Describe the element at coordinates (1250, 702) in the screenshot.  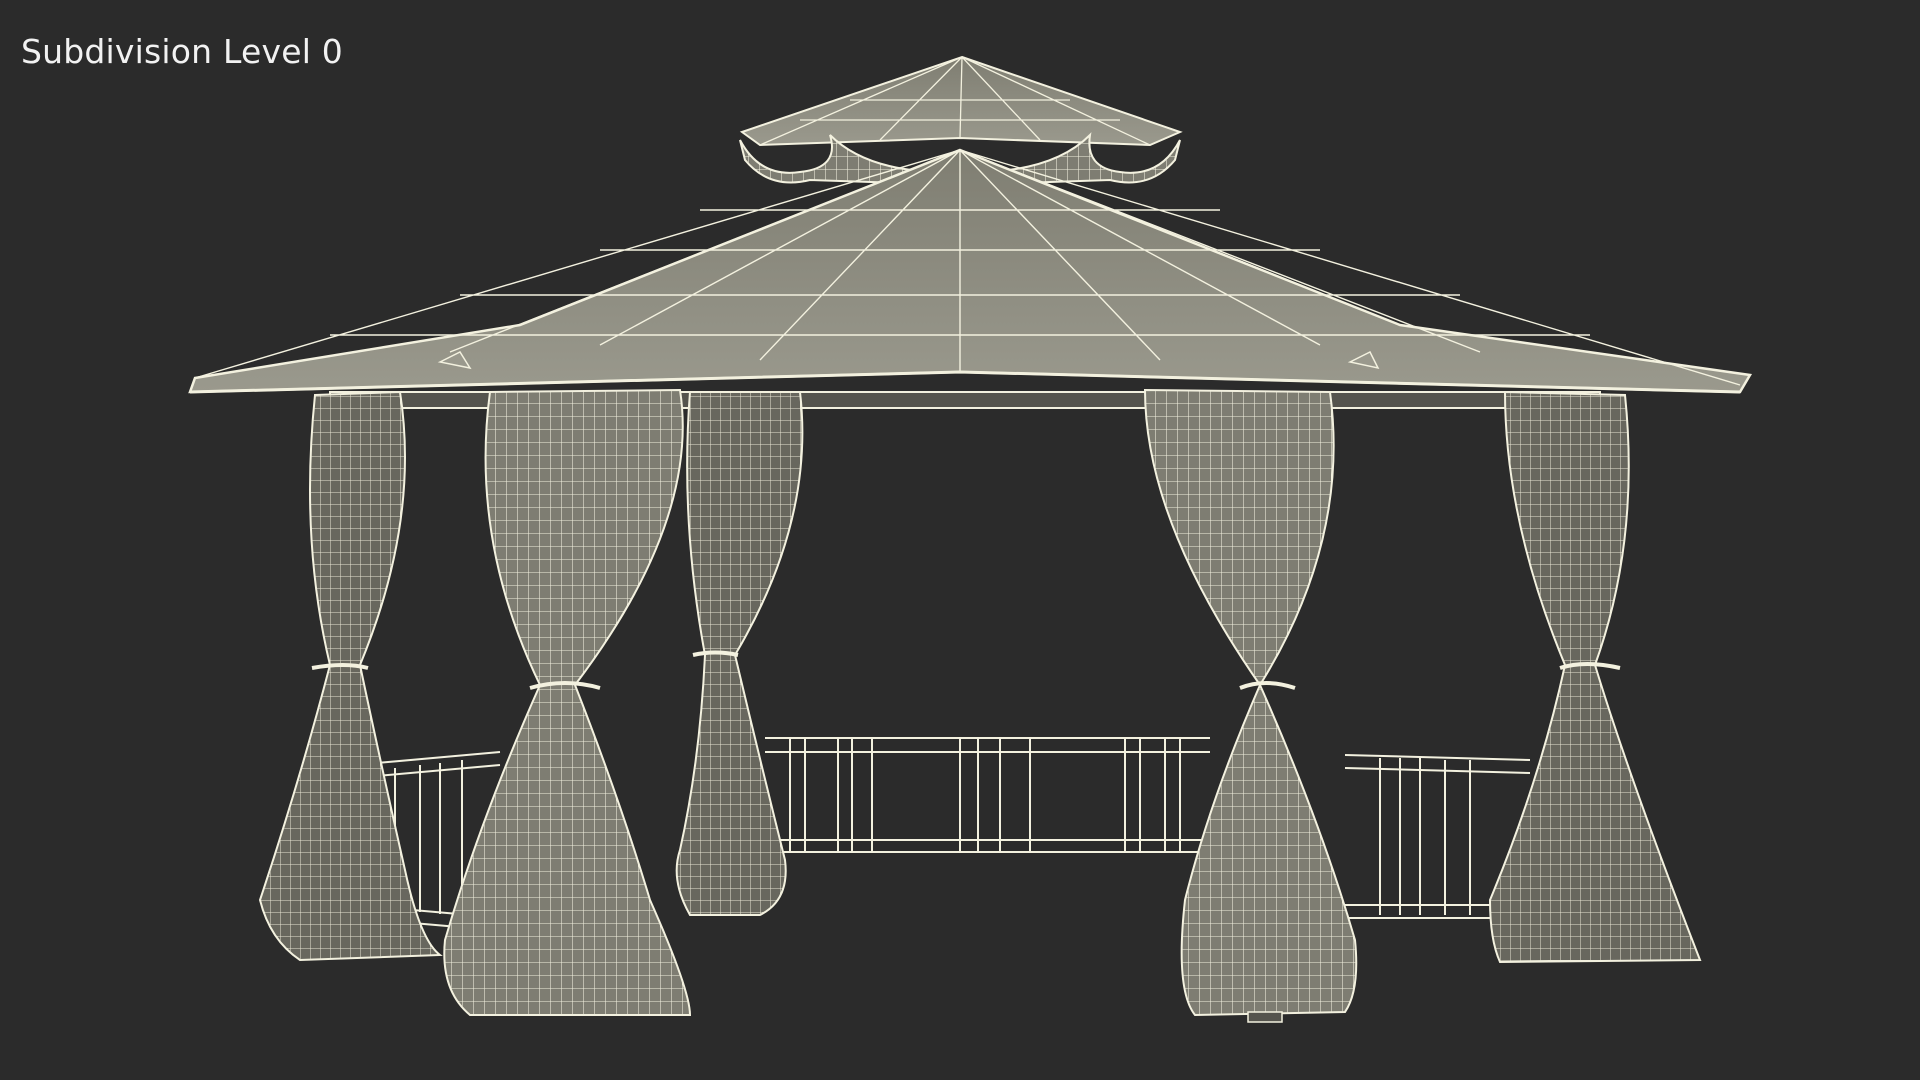
I see `curtain-right` at that location.